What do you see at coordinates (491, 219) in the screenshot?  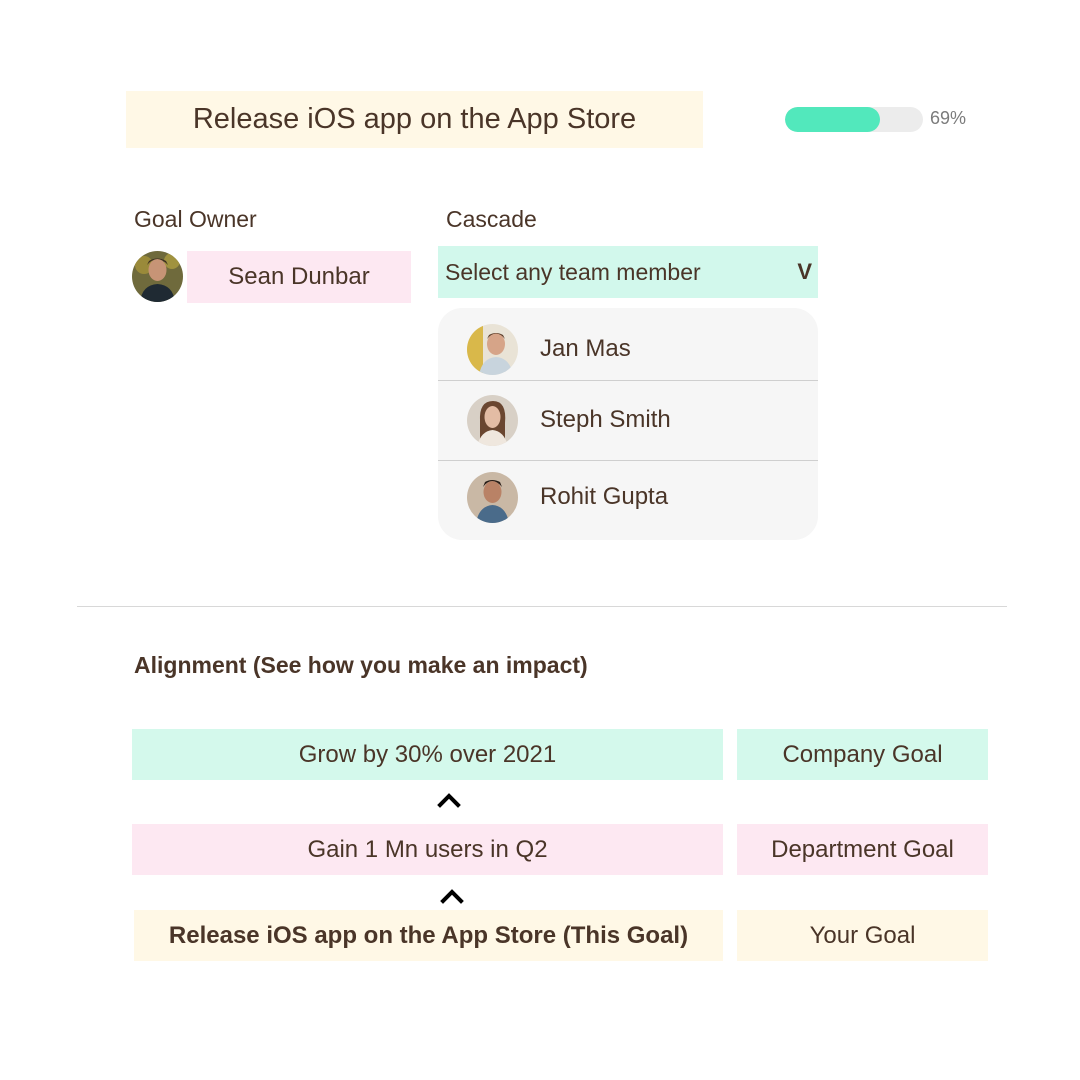 I see `cascade-label: Cascade` at bounding box center [491, 219].